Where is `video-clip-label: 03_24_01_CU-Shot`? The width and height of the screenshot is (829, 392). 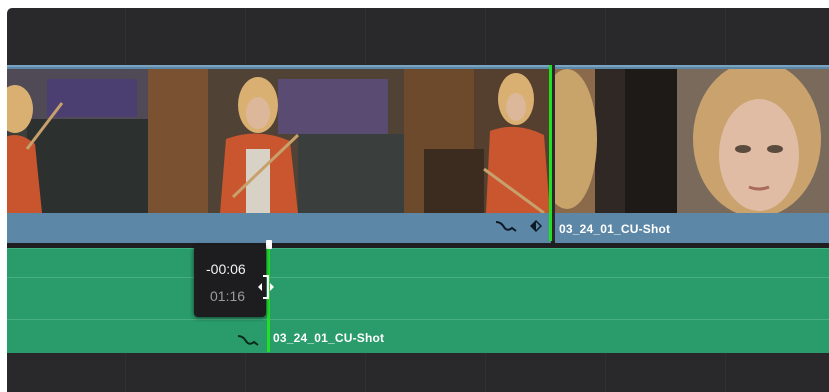
video-clip-label: 03_24_01_CU-Shot is located at coordinates (615, 229).